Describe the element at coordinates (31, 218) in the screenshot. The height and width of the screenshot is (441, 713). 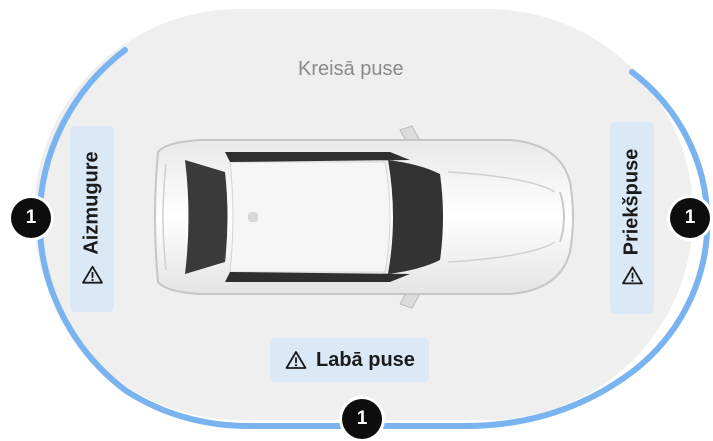
I see `rear-sensor-count-badge: 1` at that location.